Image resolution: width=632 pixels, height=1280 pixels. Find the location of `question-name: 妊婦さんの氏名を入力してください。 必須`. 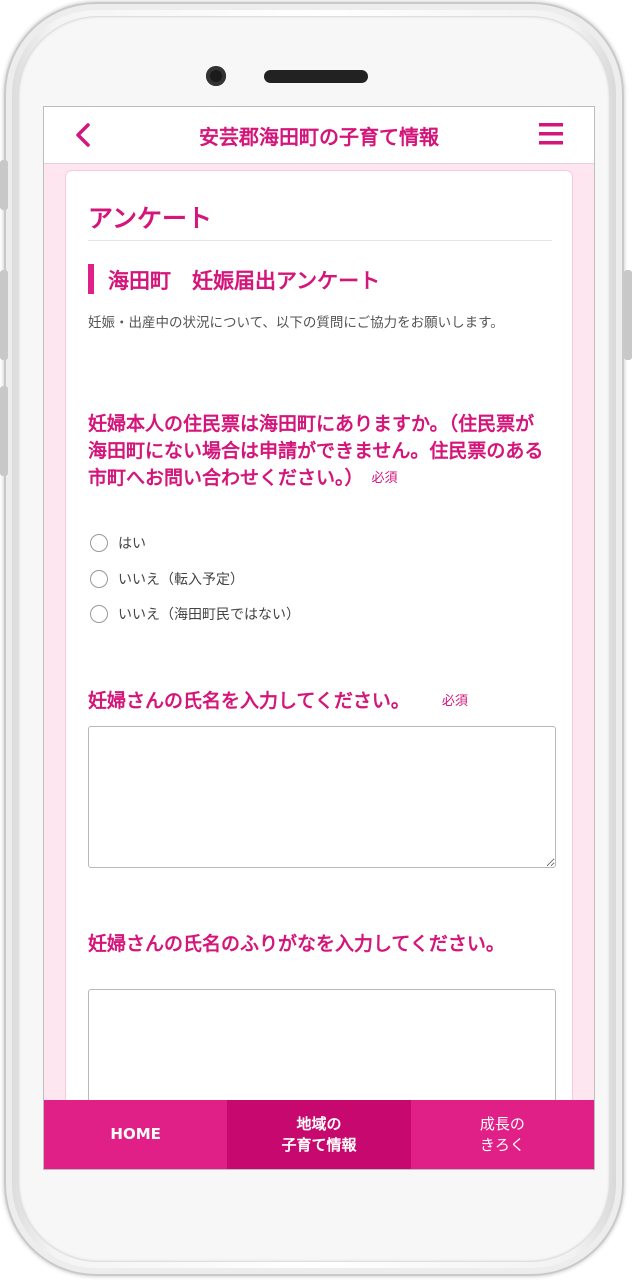

question-name: 妊婦さんの氏名を入力してください。 必須 is located at coordinates (320, 701).